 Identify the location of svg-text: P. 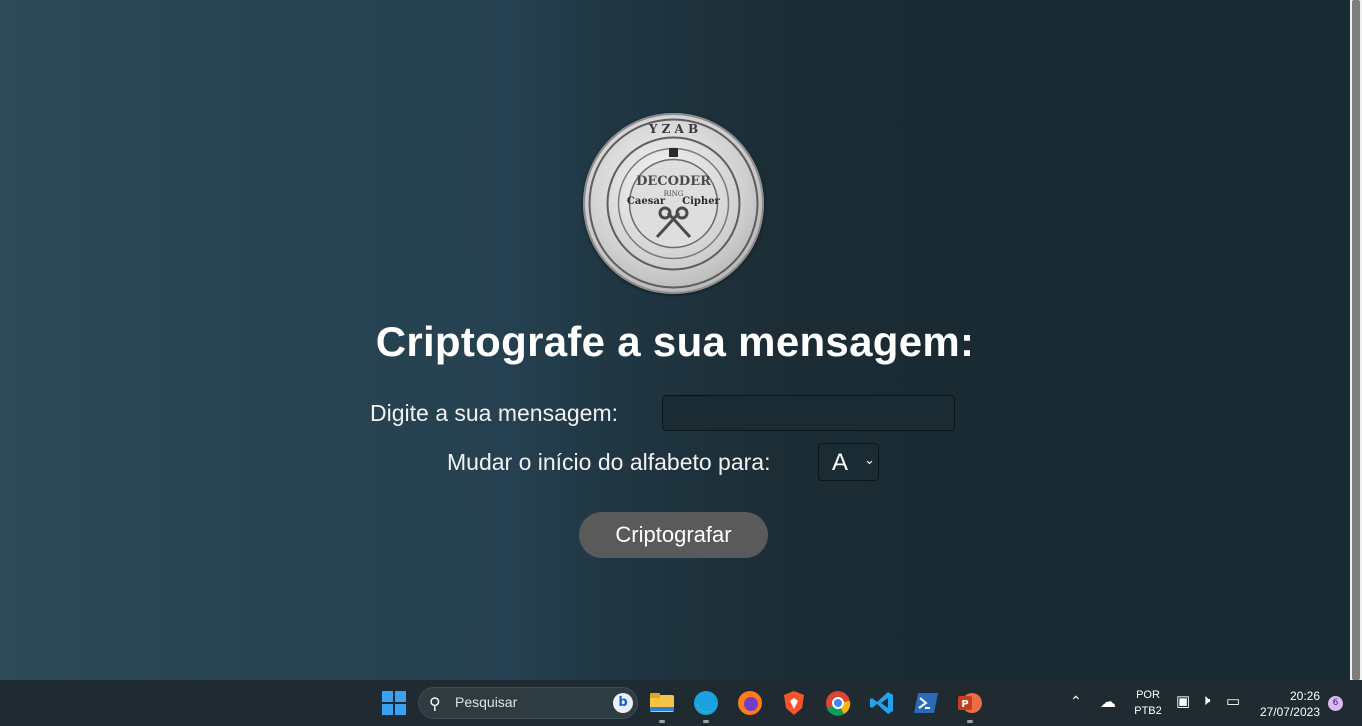
(964, 704).